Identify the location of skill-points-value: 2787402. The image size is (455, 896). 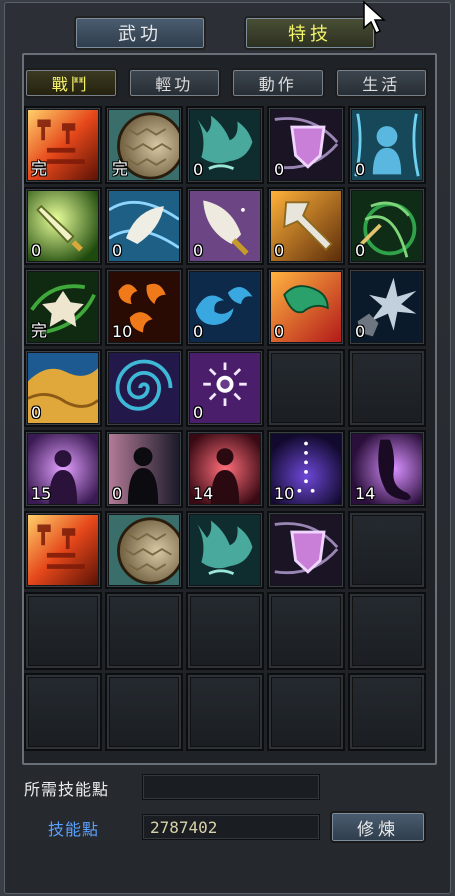
(184, 827).